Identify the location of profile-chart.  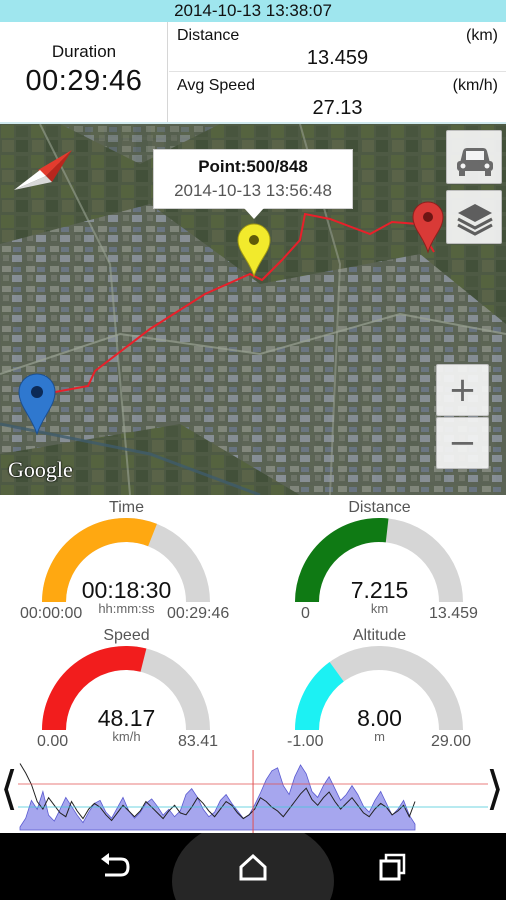
(253, 791).